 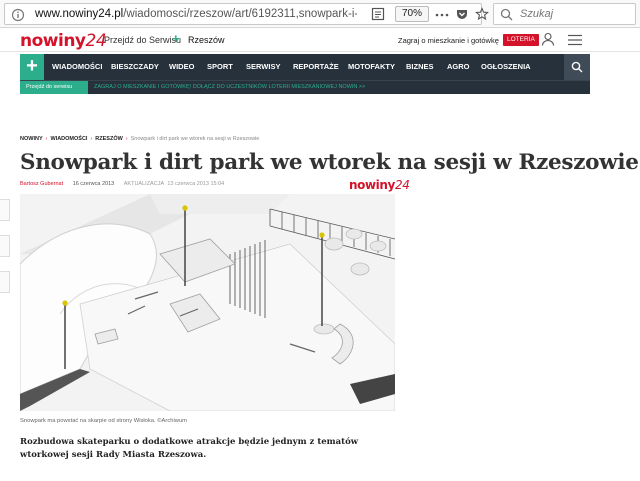 What do you see at coordinates (142, 40) in the screenshot?
I see `service-link: Przejdź do Serwisu` at bounding box center [142, 40].